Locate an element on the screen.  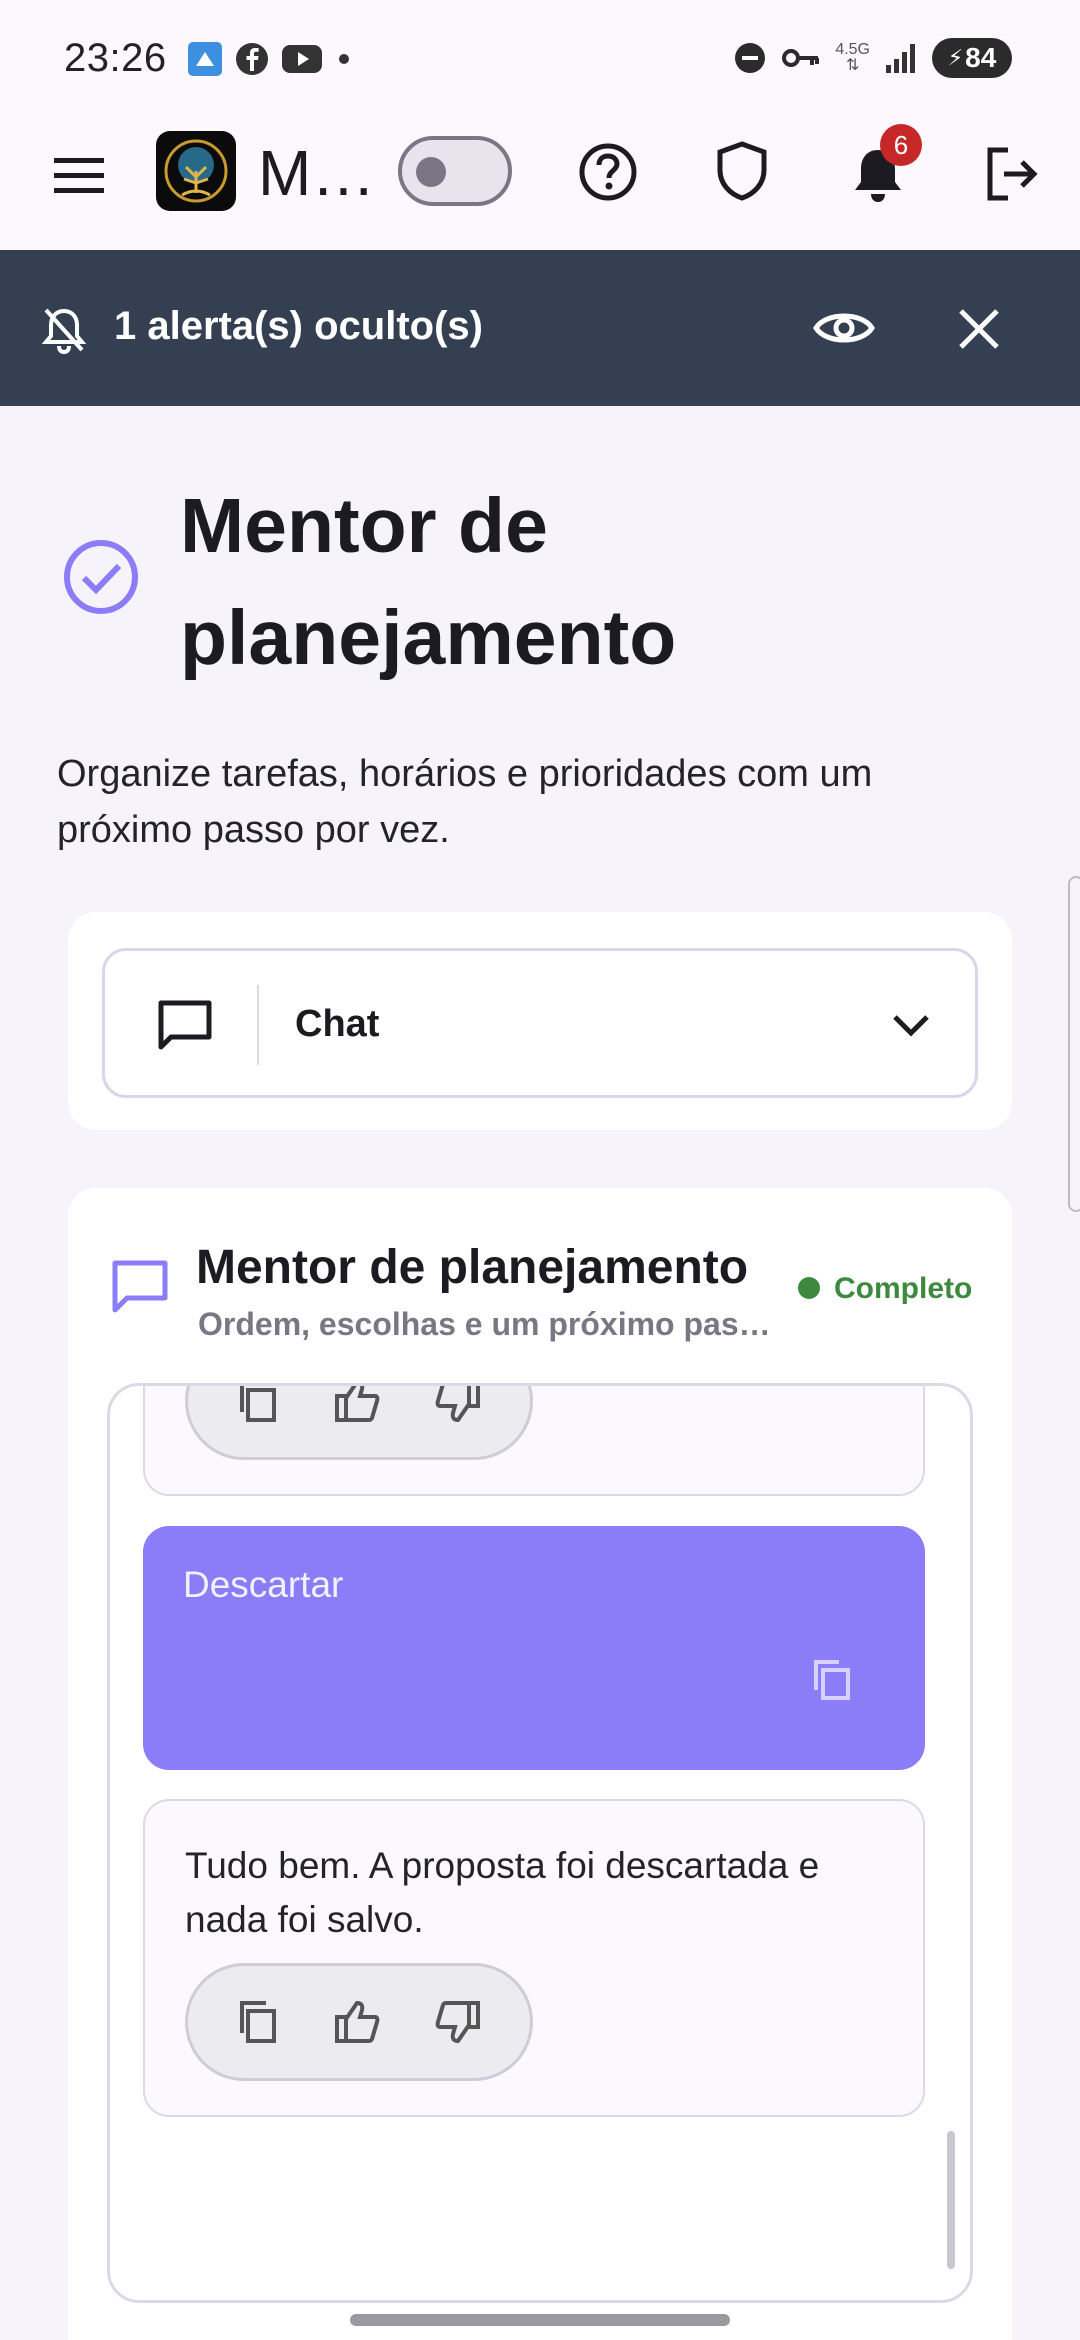
network-icon: 4.5G ⇅ is located at coordinates (852, 57).